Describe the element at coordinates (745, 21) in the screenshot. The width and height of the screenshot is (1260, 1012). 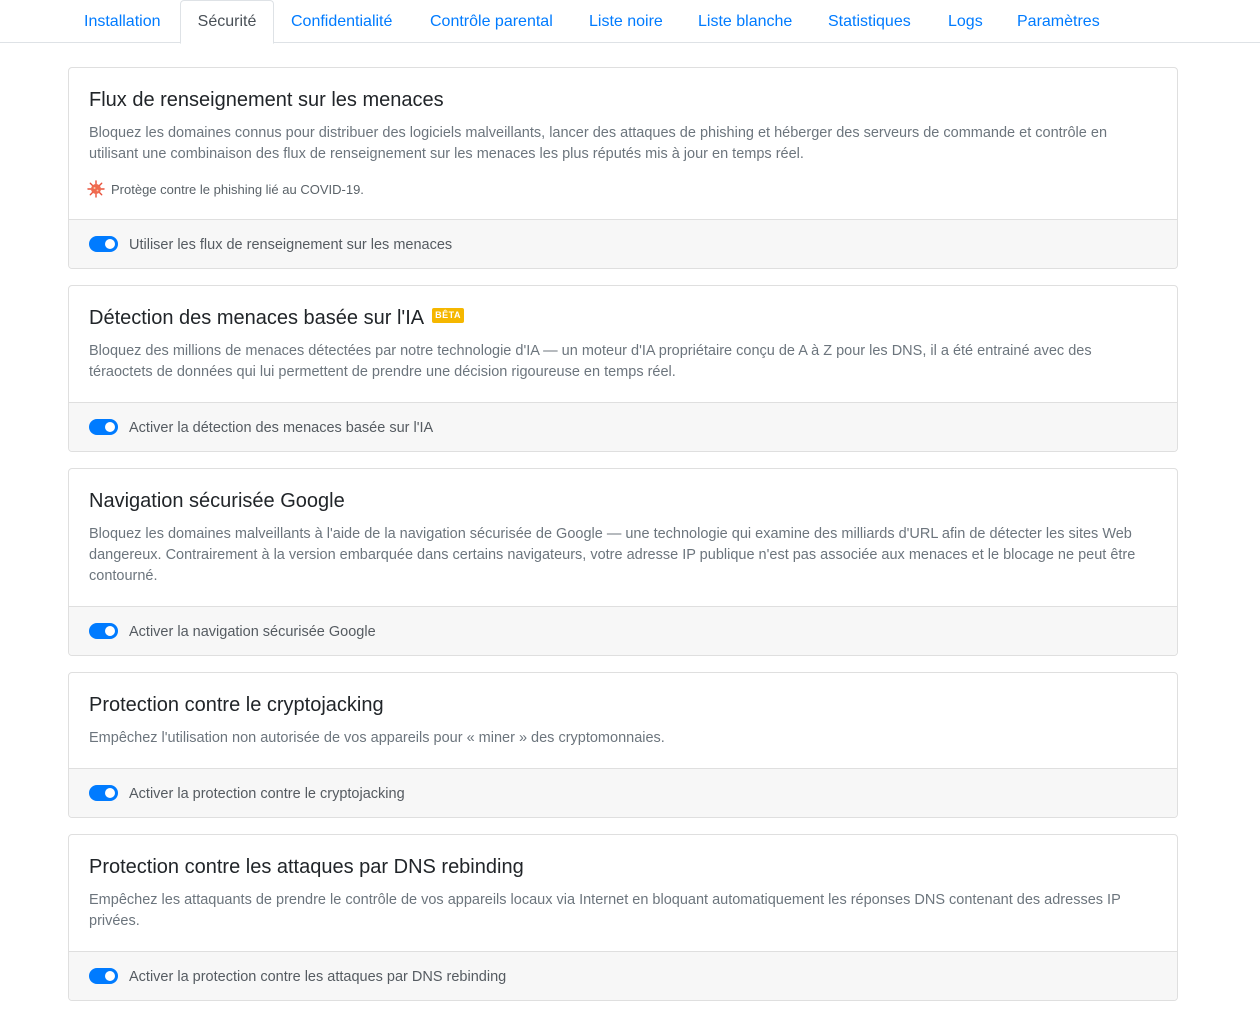
I see `tab-liste-blanche: Liste blanche` at that location.